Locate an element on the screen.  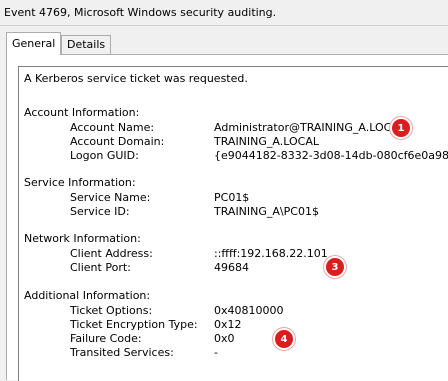
client-port-label: Client Port: is located at coordinates (100, 267).